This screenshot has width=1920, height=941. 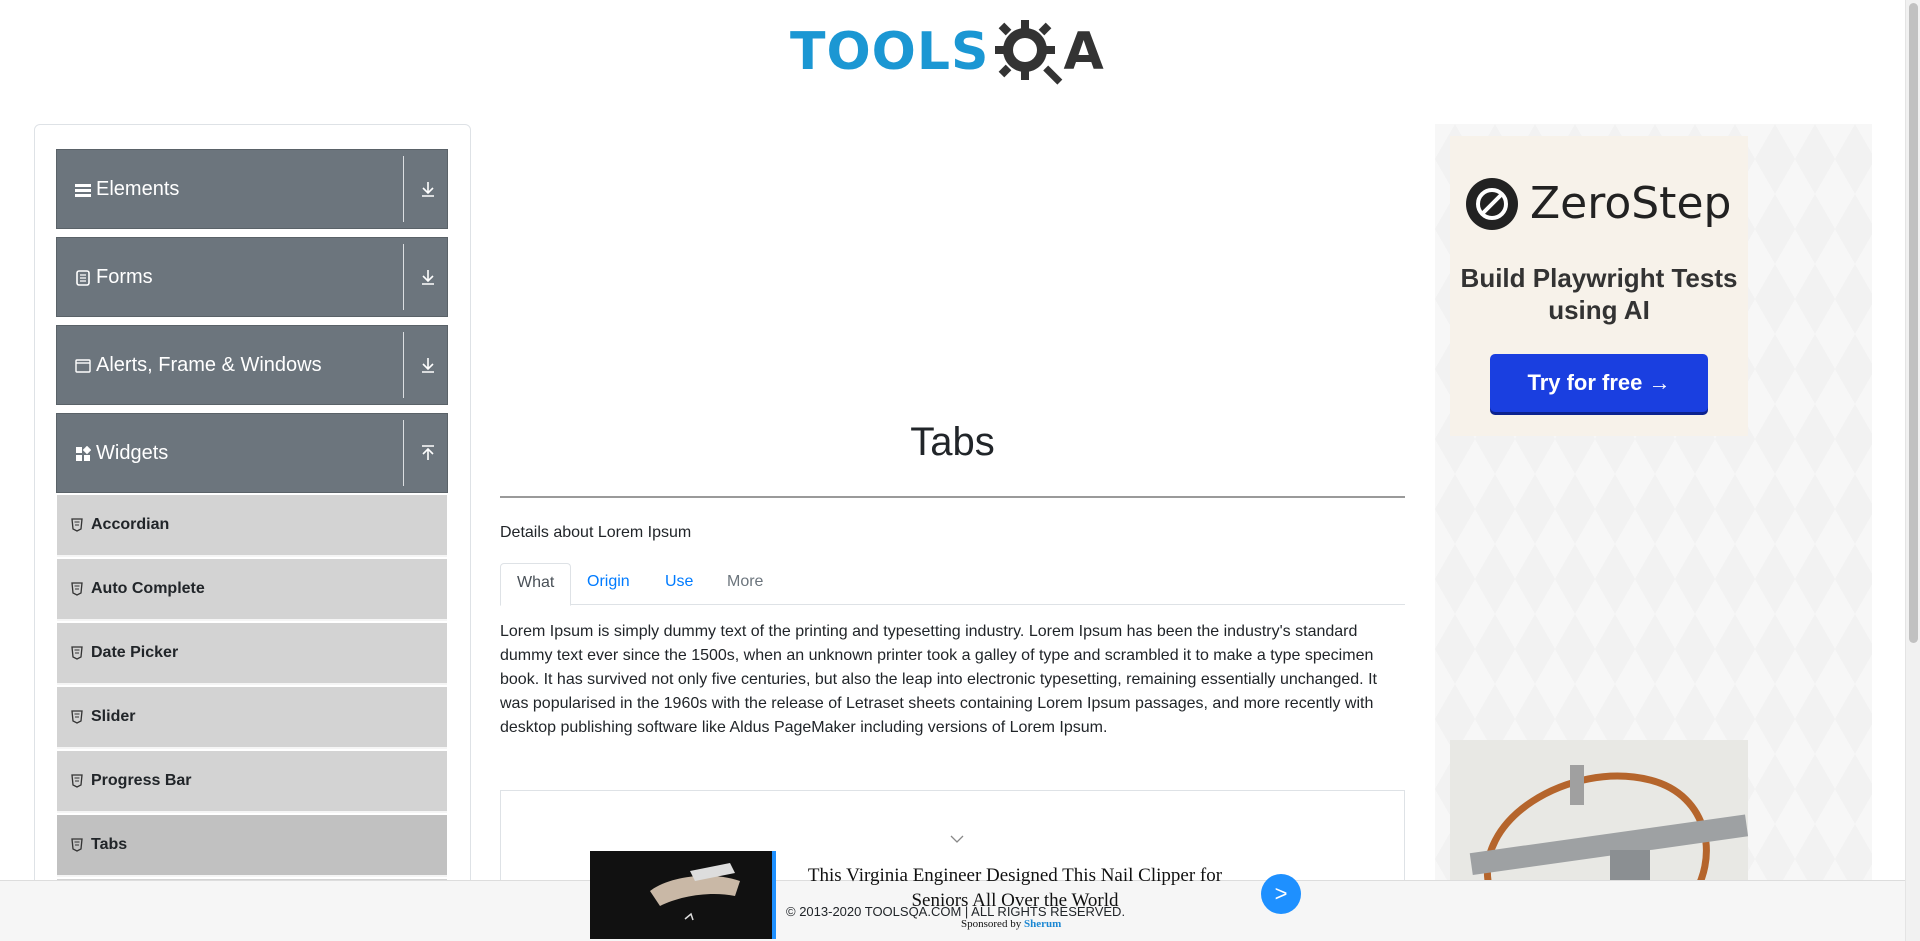 What do you see at coordinates (148, 588) in the screenshot?
I see `menu-item-label: Auto Complete` at bounding box center [148, 588].